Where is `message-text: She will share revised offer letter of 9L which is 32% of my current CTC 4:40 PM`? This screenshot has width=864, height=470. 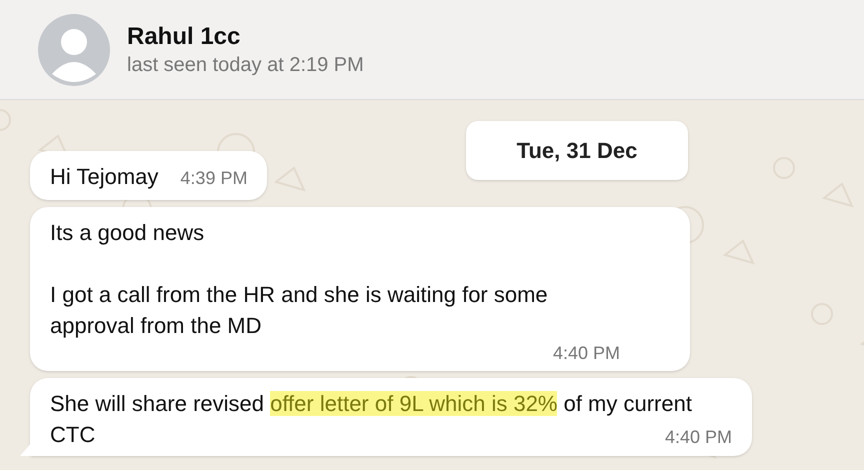
message-text: She will share revised offer letter of 9L which is 32% of my current CTC 4:40 PM is located at coordinates (391, 420).